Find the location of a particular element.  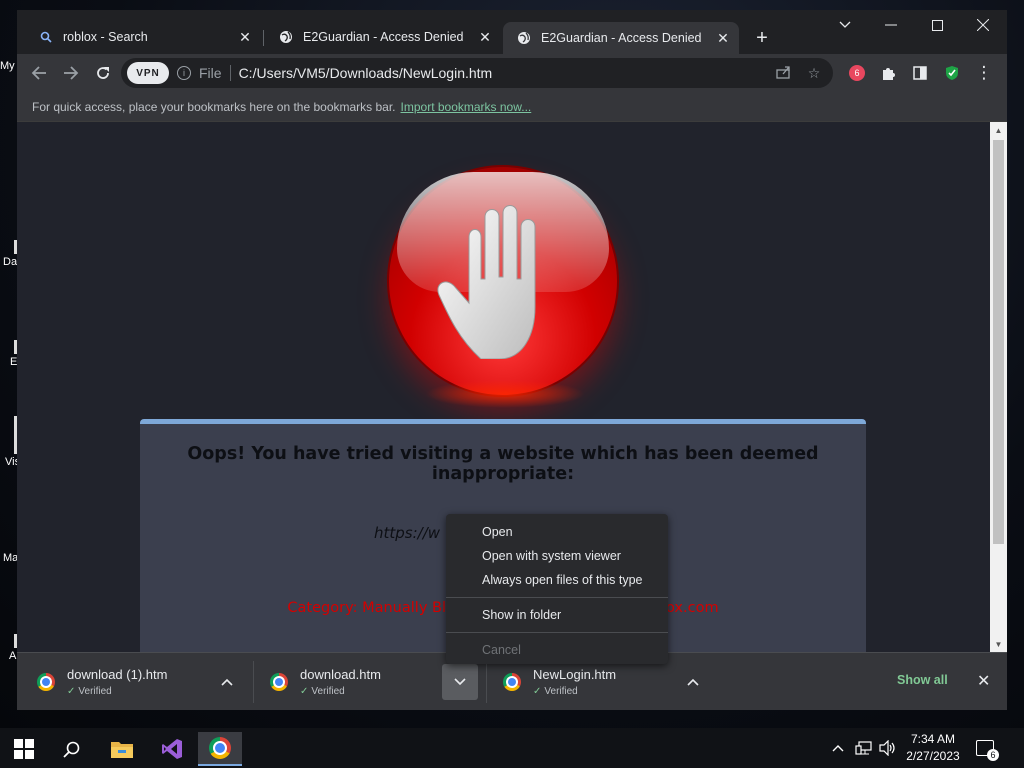

notification-center-icon: 6 is located at coordinates (987, 748).